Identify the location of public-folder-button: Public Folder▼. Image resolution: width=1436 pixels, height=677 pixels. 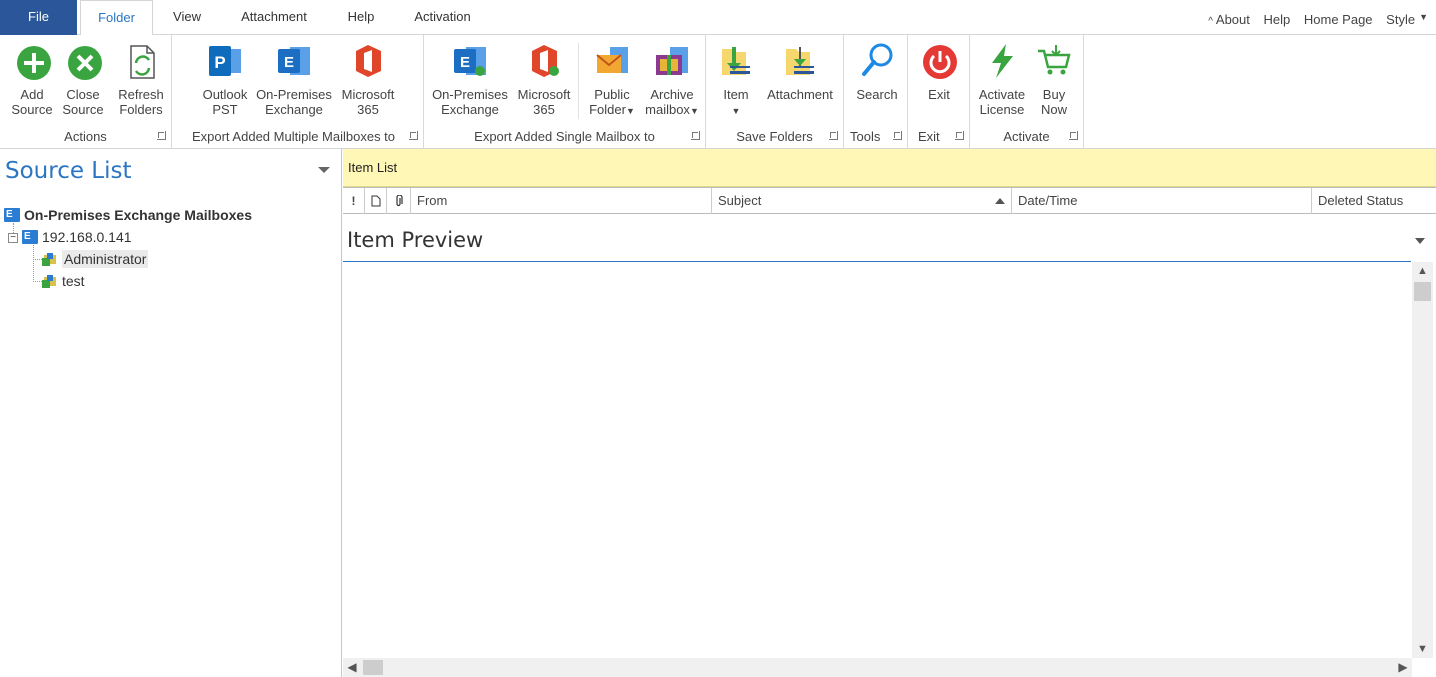
(612, 80).